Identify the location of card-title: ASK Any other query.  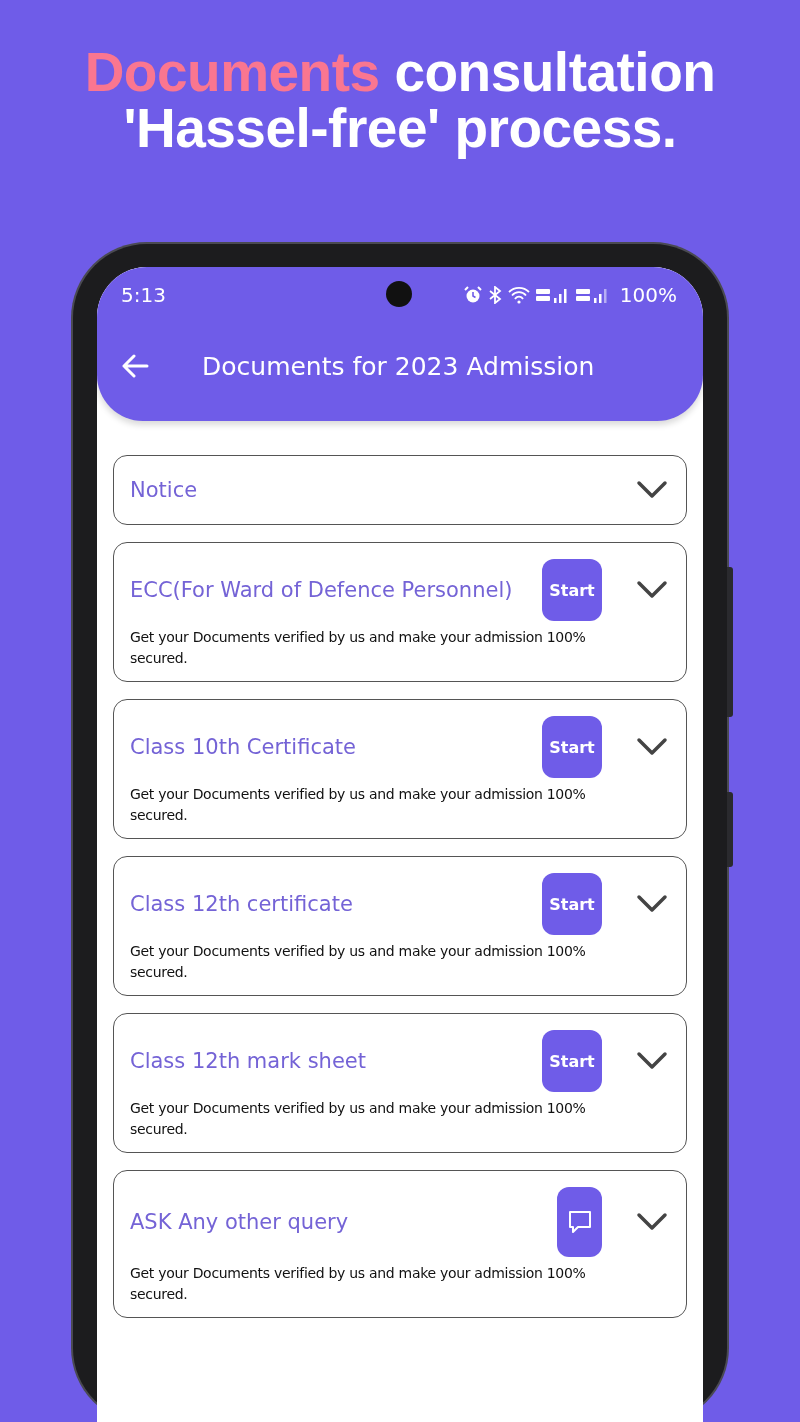
(240, 1222).